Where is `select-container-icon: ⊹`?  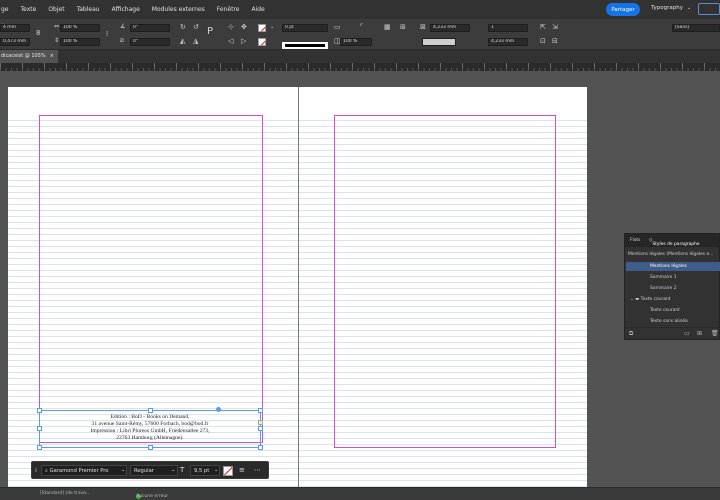 select-container-icon: ⊹ is located at coordinates (231, 27).